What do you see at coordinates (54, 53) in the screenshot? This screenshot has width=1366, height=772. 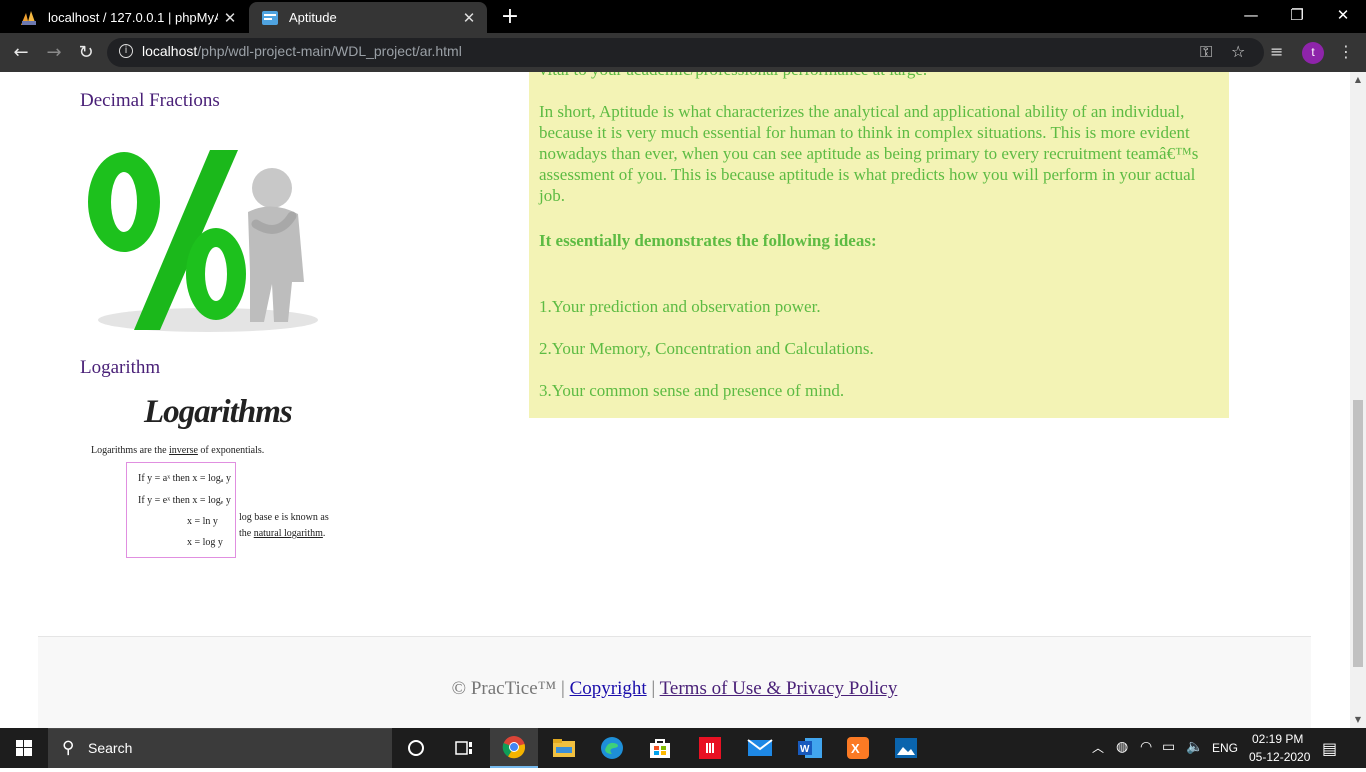 I see `forward-arrow-icon: →` at bounding box center [54, 53].